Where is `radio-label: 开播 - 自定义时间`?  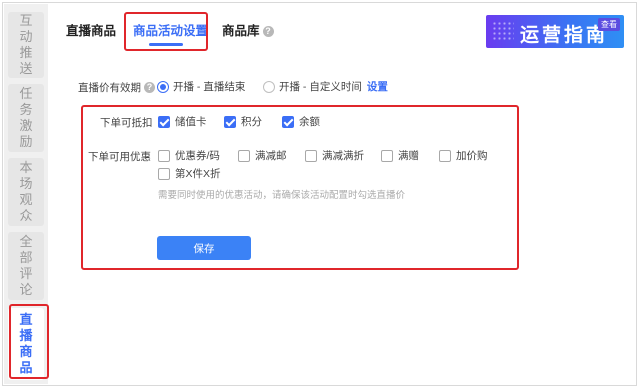 radio-label: 开播 - 自定义时间 is located at coordinates (320, 87).